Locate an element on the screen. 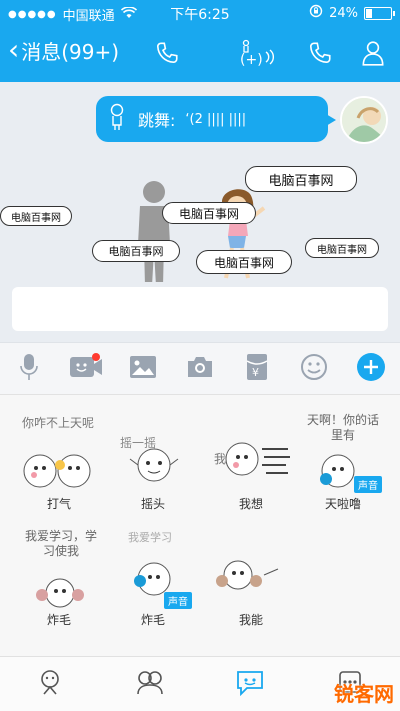  voice-change-icon: (+) is located at coordinates (256, 53).